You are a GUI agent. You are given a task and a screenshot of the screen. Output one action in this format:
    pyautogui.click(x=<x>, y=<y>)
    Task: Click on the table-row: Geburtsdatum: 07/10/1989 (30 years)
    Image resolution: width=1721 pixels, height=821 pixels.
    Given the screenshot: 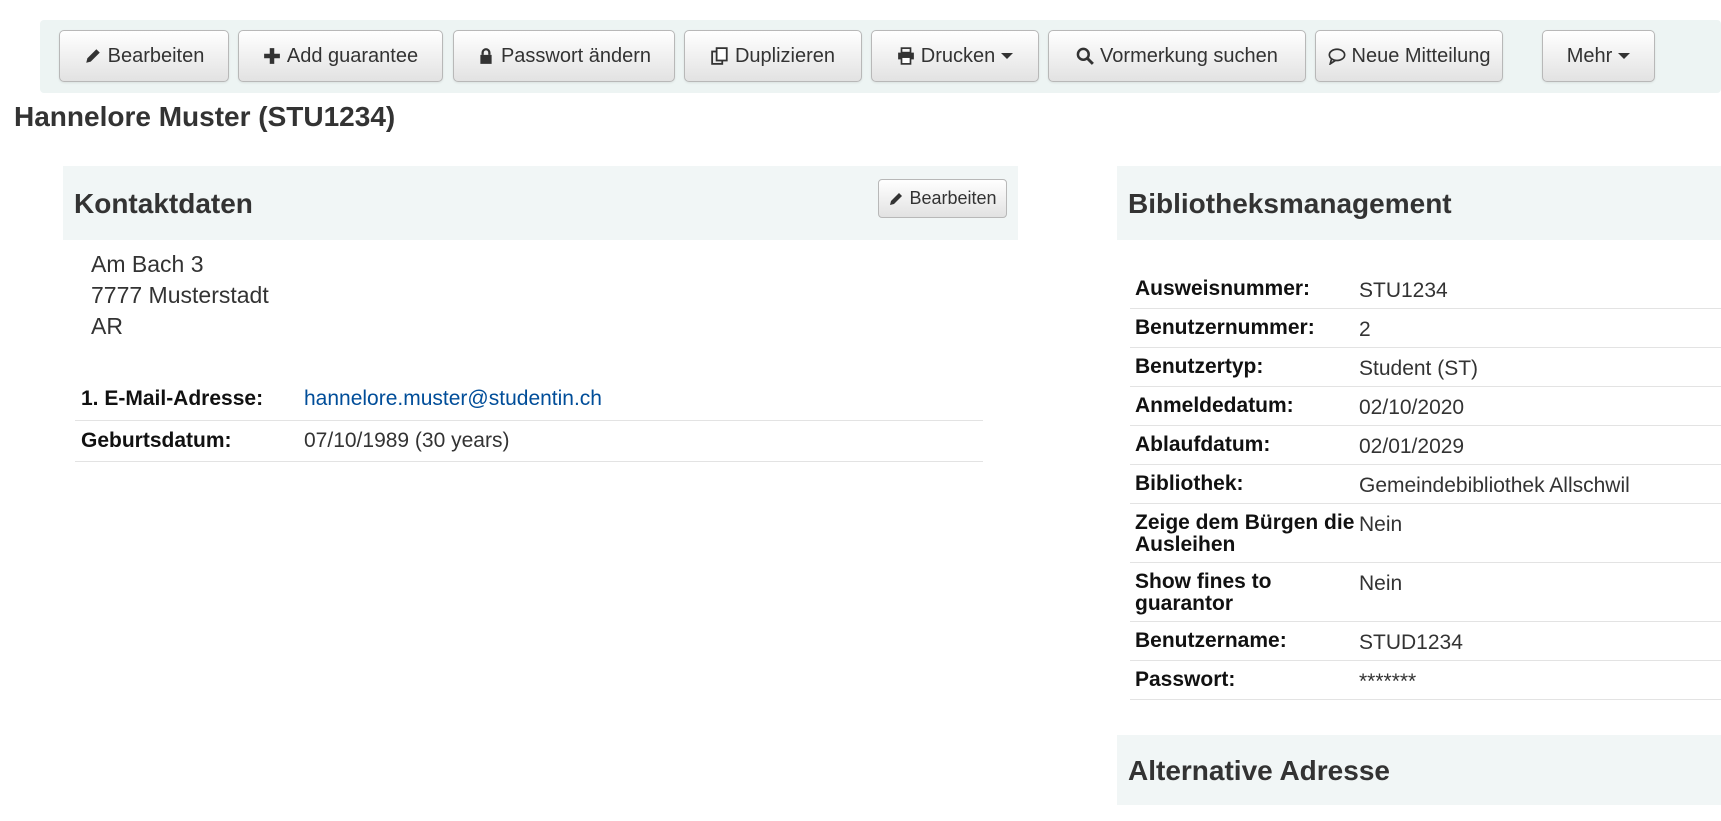 What is the action you would take?
    pyautogui.click(x=529, y=441)
    